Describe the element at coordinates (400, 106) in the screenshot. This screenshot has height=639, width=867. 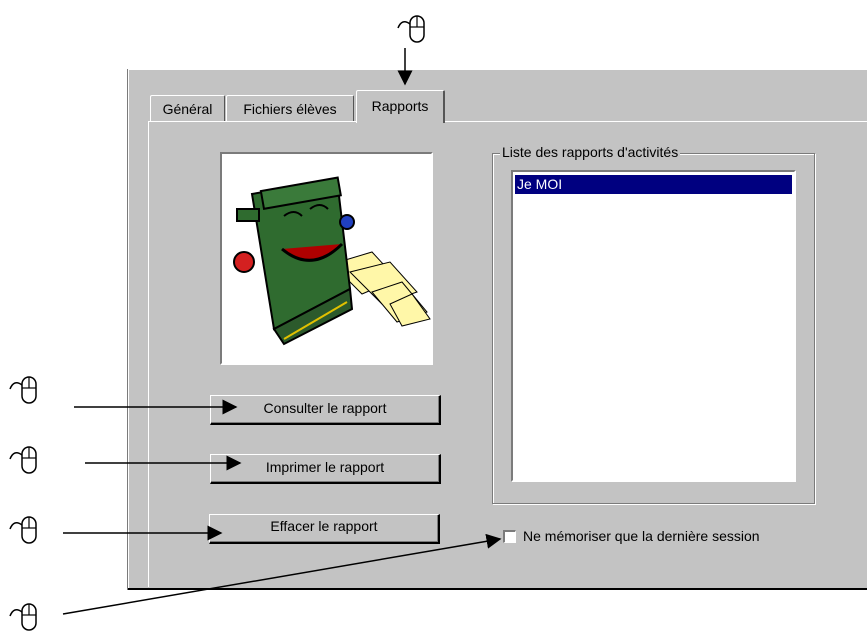
I see `tab-rapports: Rapports` at that location.